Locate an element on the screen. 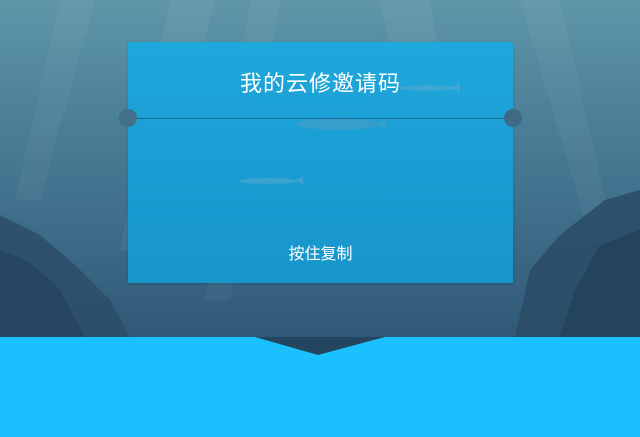 This screenshot has width=640, height=437. card-title: 我的云修邀请码 is located at coordinates (320, 84).